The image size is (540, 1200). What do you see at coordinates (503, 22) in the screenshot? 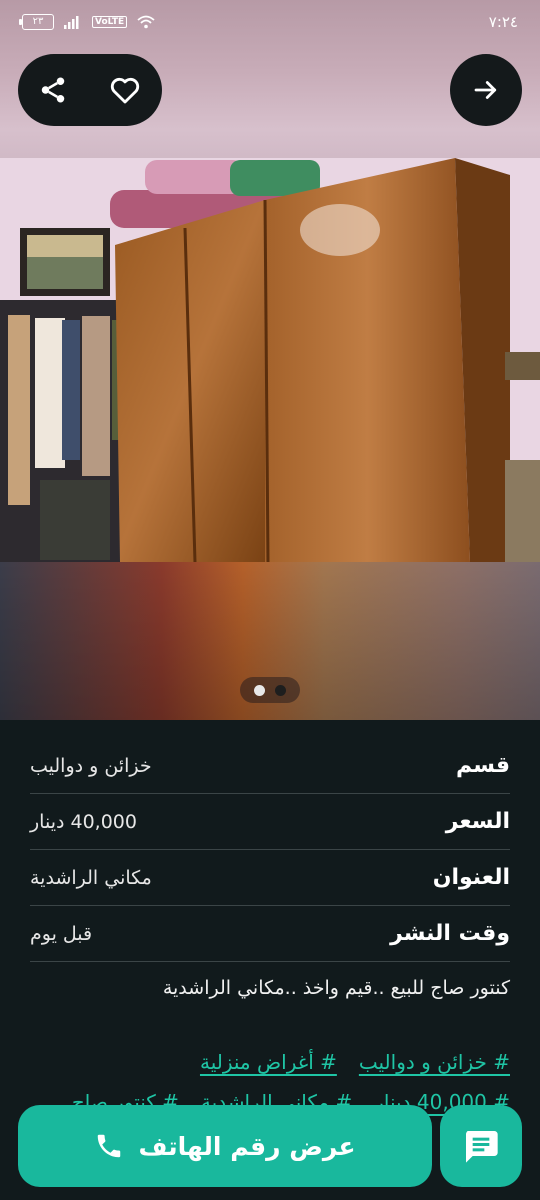
I see `status-time: ٧:٢٤` at bounding box center [503, 22].